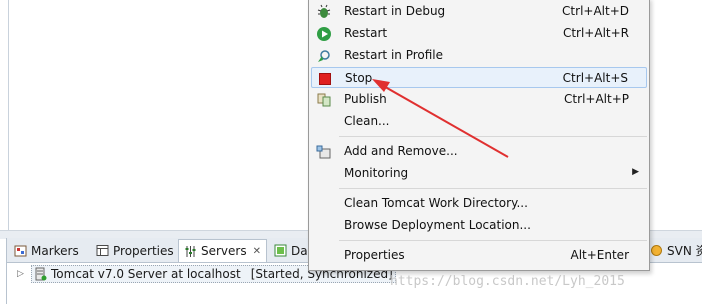 Image resolution: width=702 pixels, height=304 pixels. Describe the element at coordinates (595, 33) in the screenshot. I see `menu-accelerator: Ctrl+Alt+R` at that location.